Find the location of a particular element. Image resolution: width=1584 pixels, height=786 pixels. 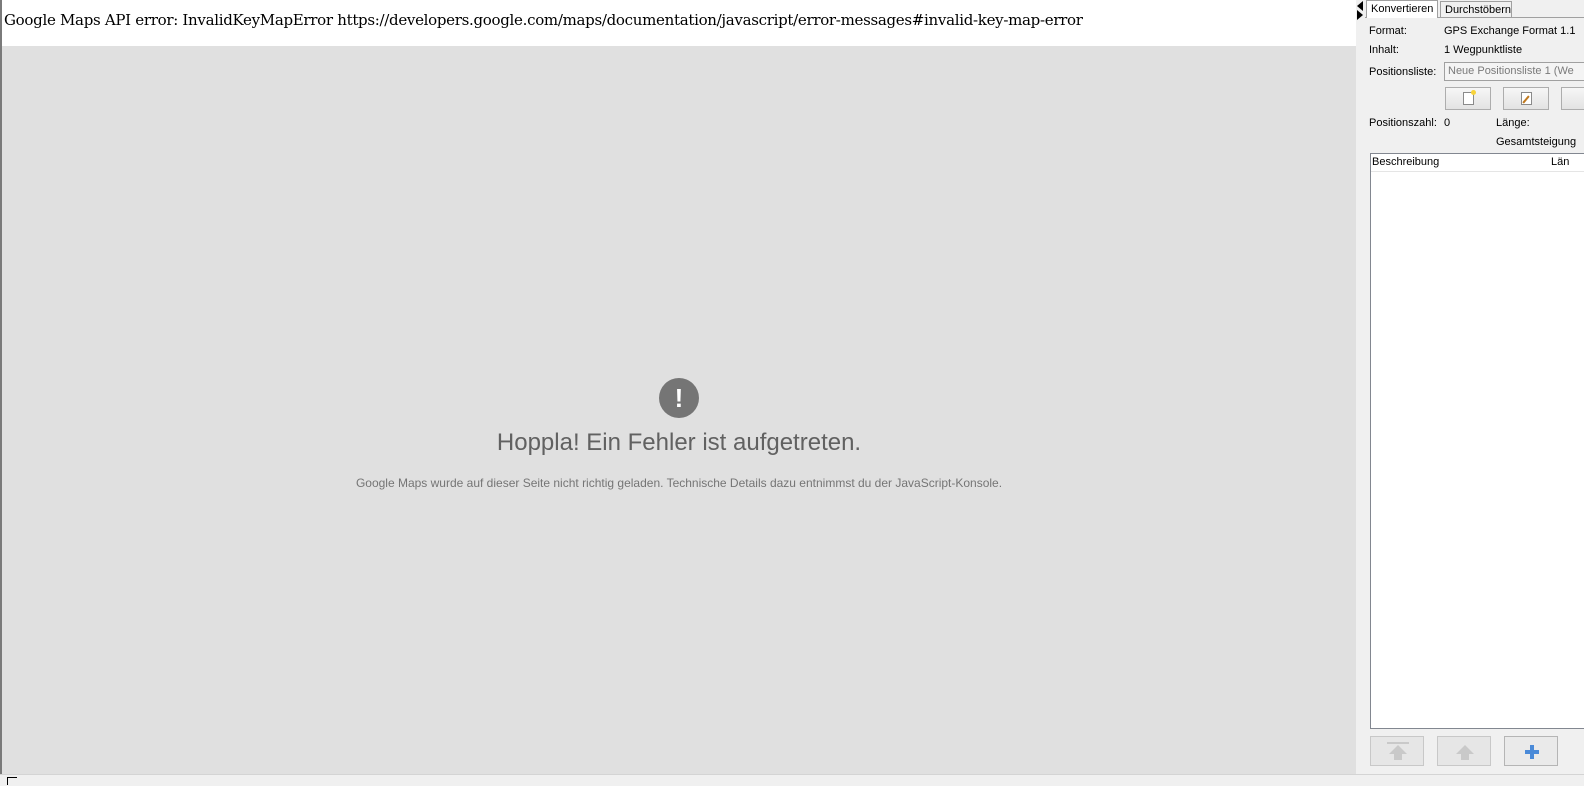

positions-table: Beschreibung Län is located at coordinates (1477, 441).